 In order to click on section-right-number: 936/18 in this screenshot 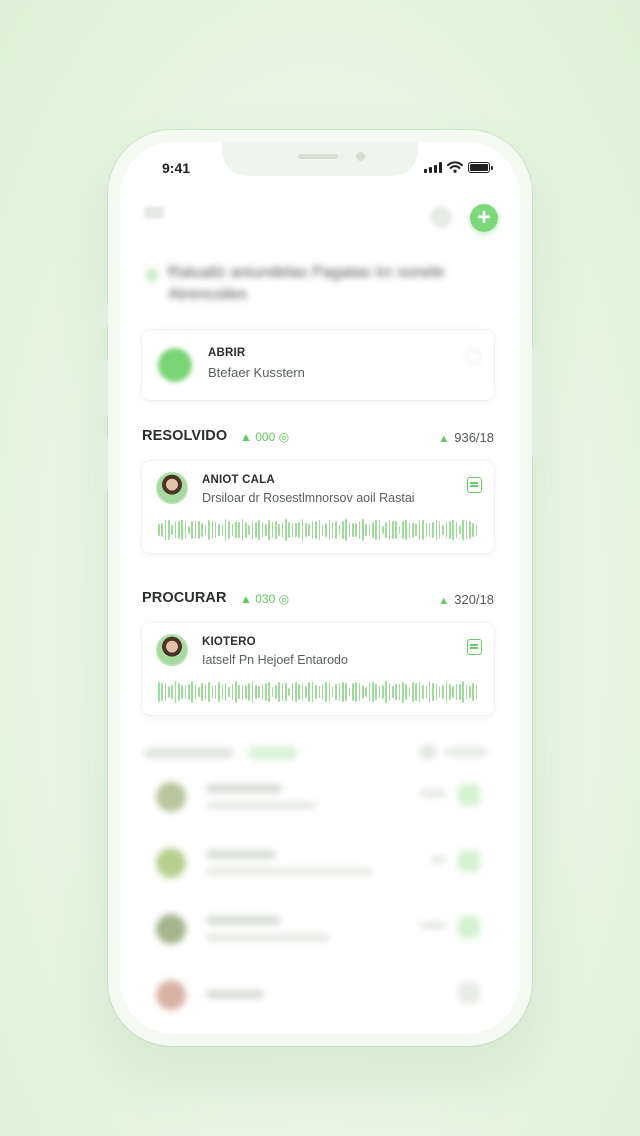, I will do `click(474, 437)`.